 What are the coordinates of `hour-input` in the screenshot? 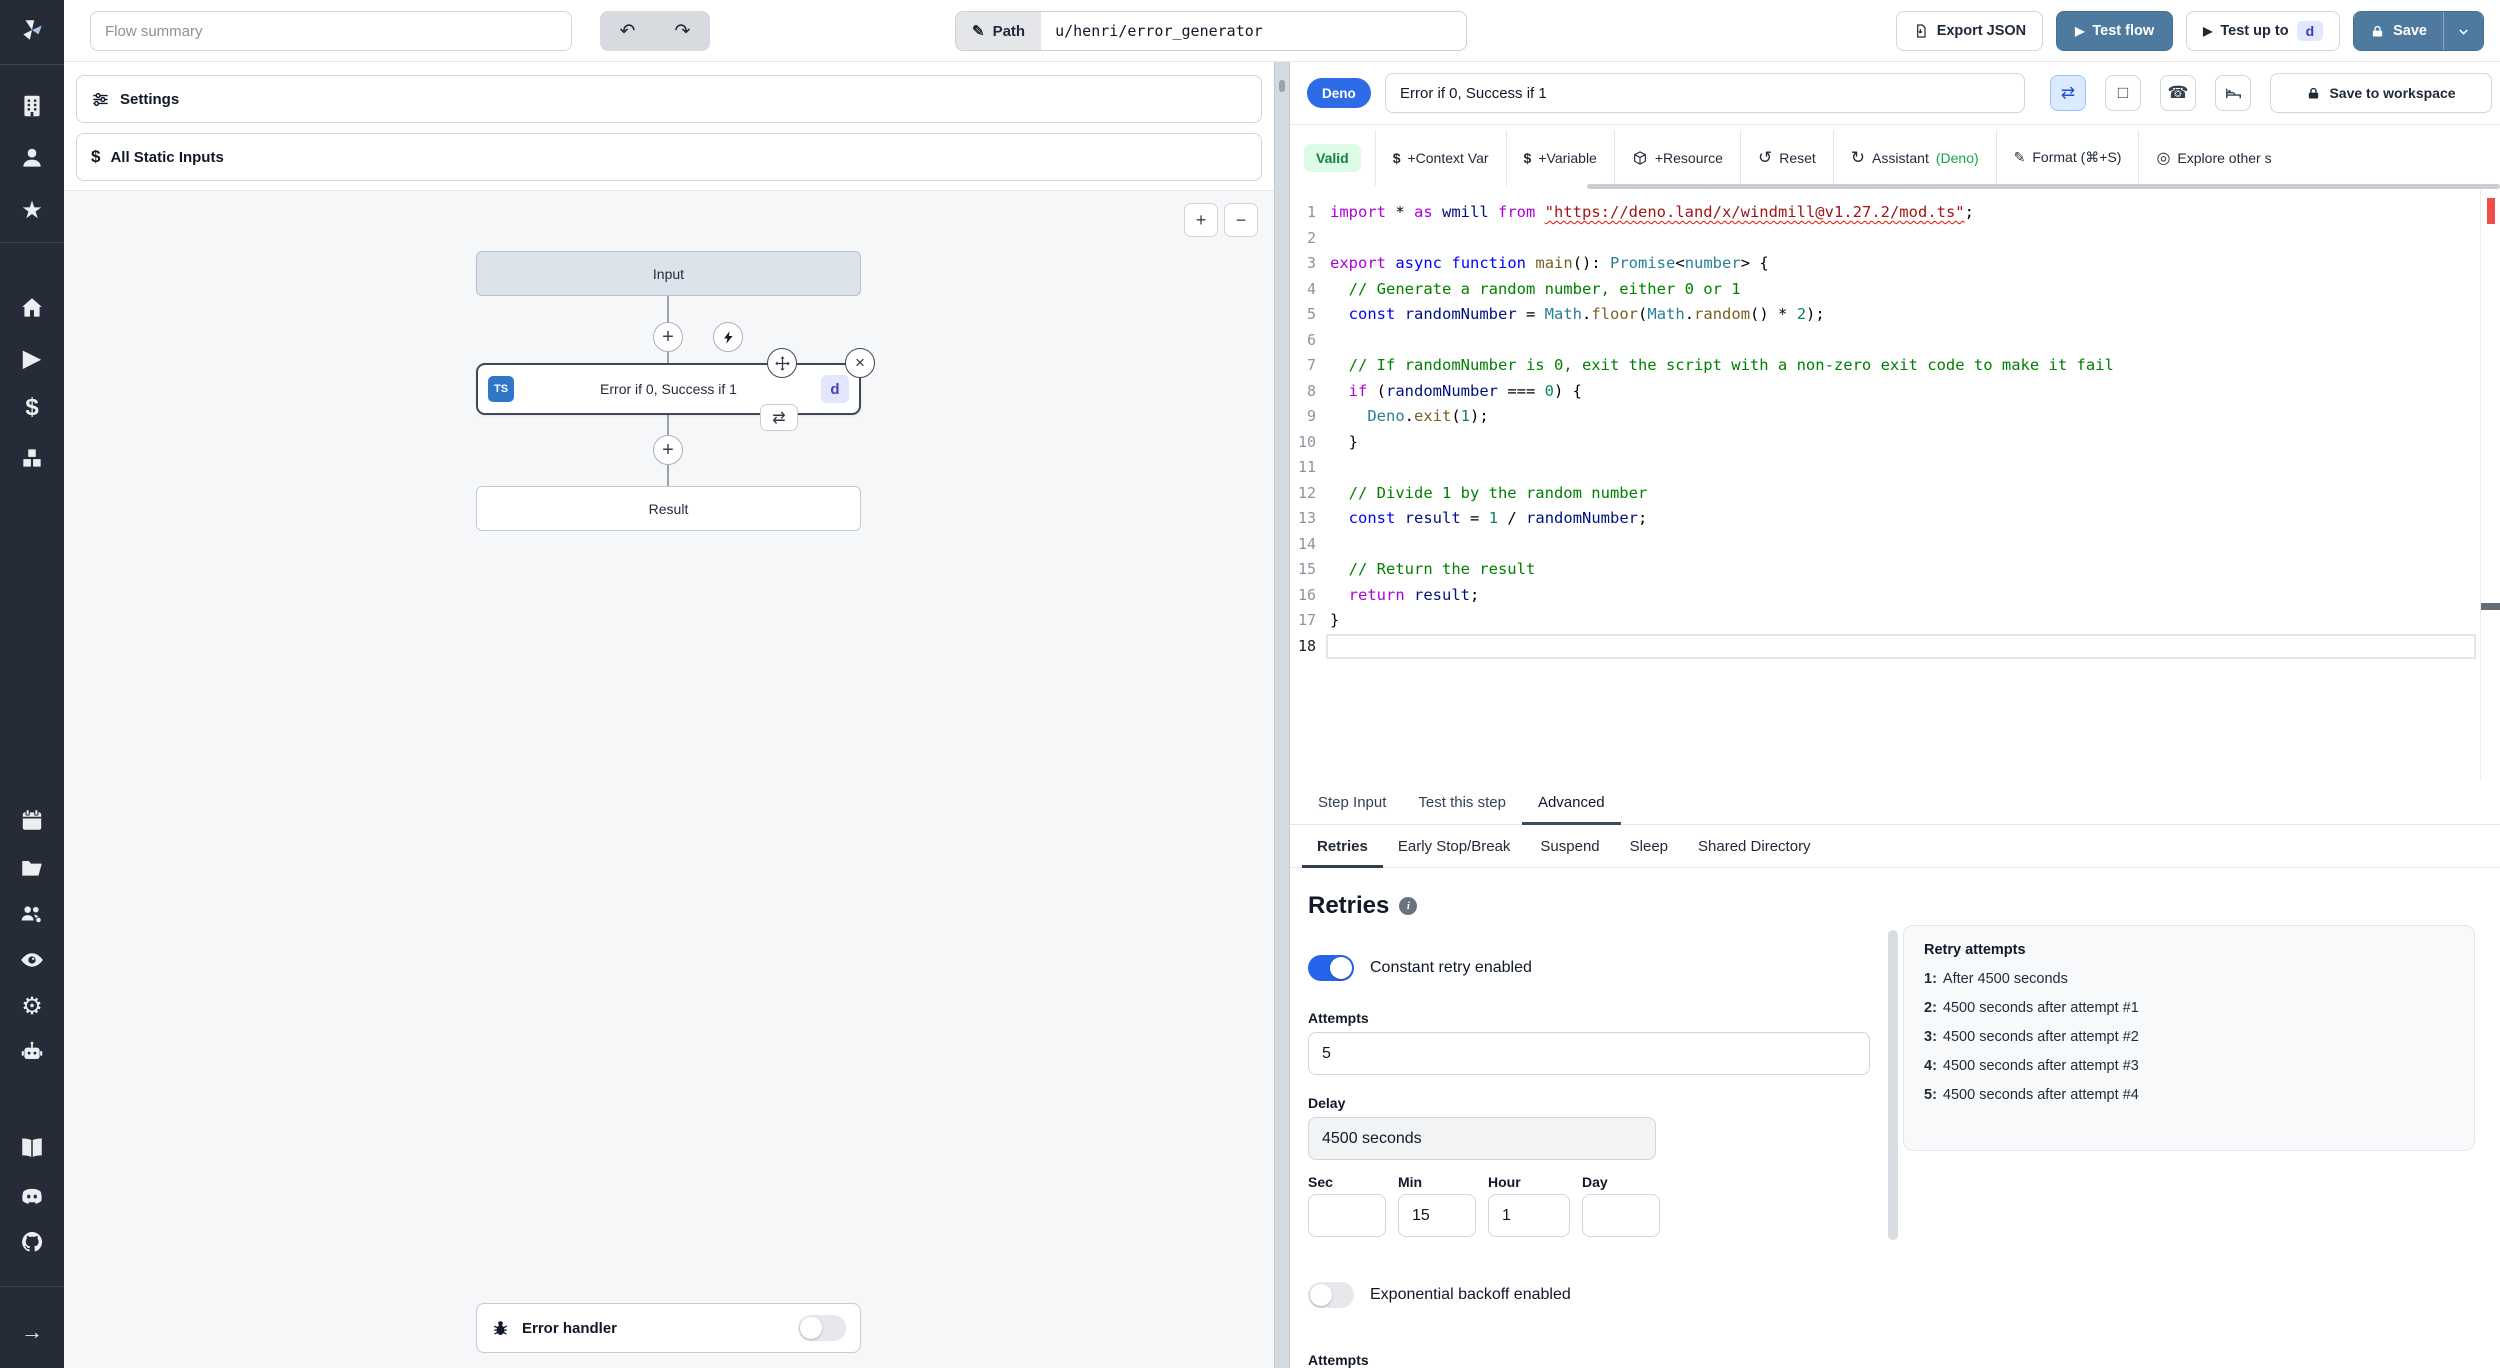 It's located at (1529, 1215).